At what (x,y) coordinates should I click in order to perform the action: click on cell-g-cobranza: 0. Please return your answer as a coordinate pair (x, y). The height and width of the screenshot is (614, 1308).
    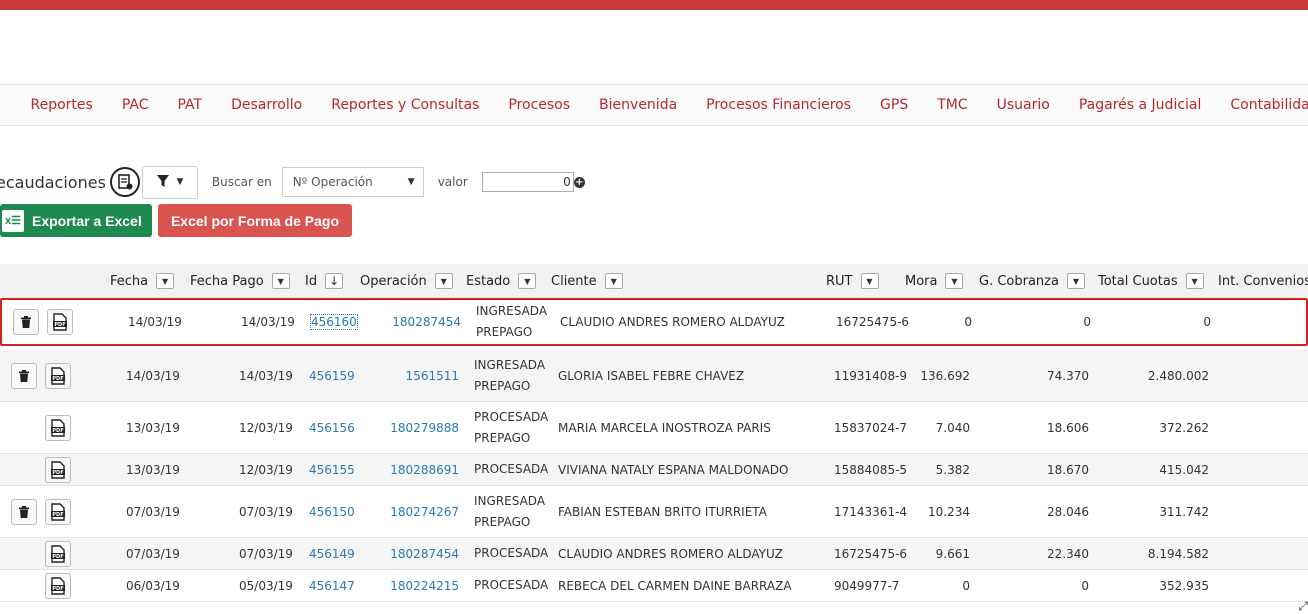
    Looking at the image, I should click on (1087, 322).